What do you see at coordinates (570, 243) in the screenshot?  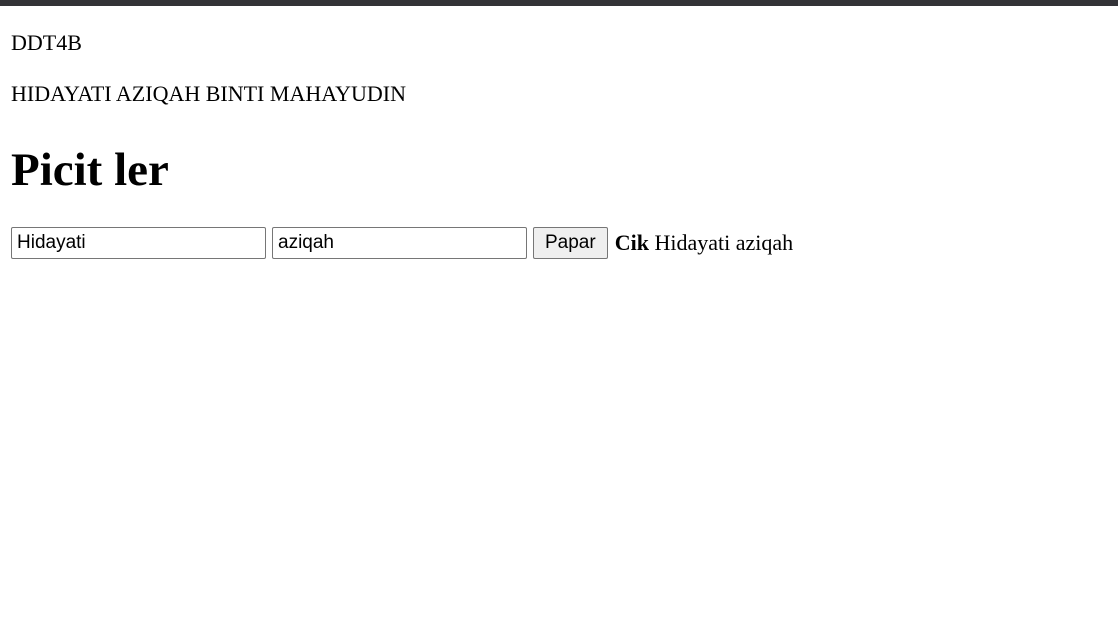 I see `show-button: Papar` at bounding box center [570, 243].